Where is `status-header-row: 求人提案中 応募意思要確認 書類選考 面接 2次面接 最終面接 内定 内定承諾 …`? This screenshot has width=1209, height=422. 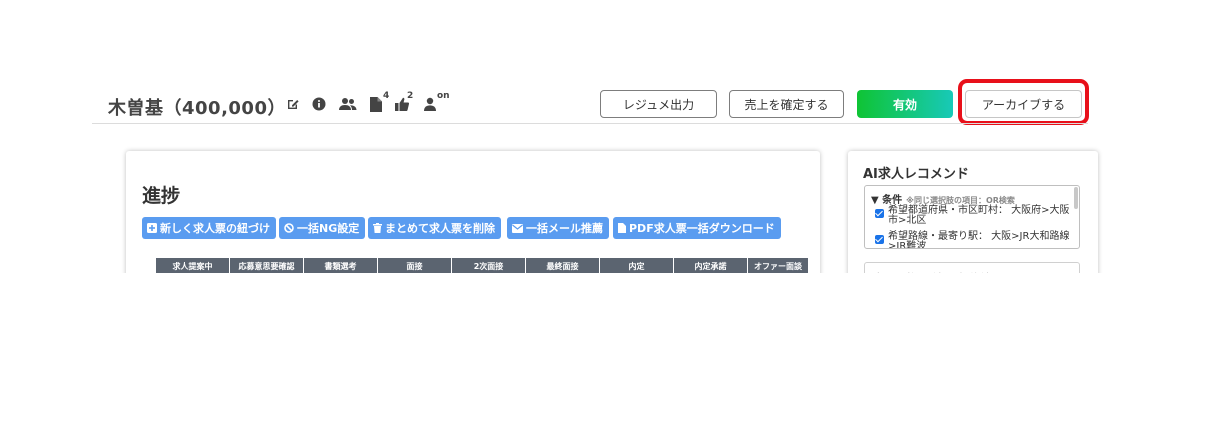
status-header-row: 求人提案中 応募意思要確認 書類選考 面接 2次面接 最終面接 内定 内定承諾 … is located at coordinates (482, 266).